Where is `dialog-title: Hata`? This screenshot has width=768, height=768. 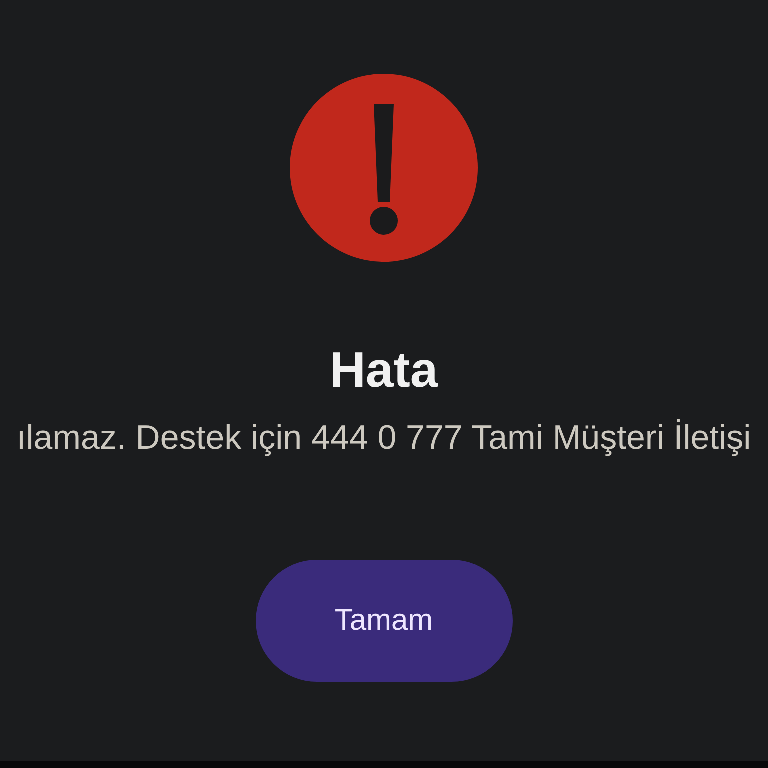
dialog-title: Hata is located at coordinates (384, 370).